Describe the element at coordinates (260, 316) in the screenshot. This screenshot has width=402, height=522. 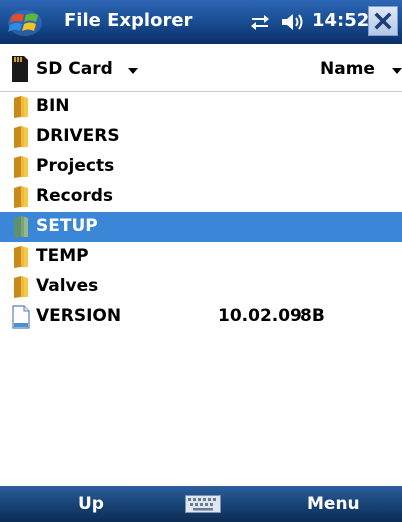
I see `file-date: 10.02.09` at that location.